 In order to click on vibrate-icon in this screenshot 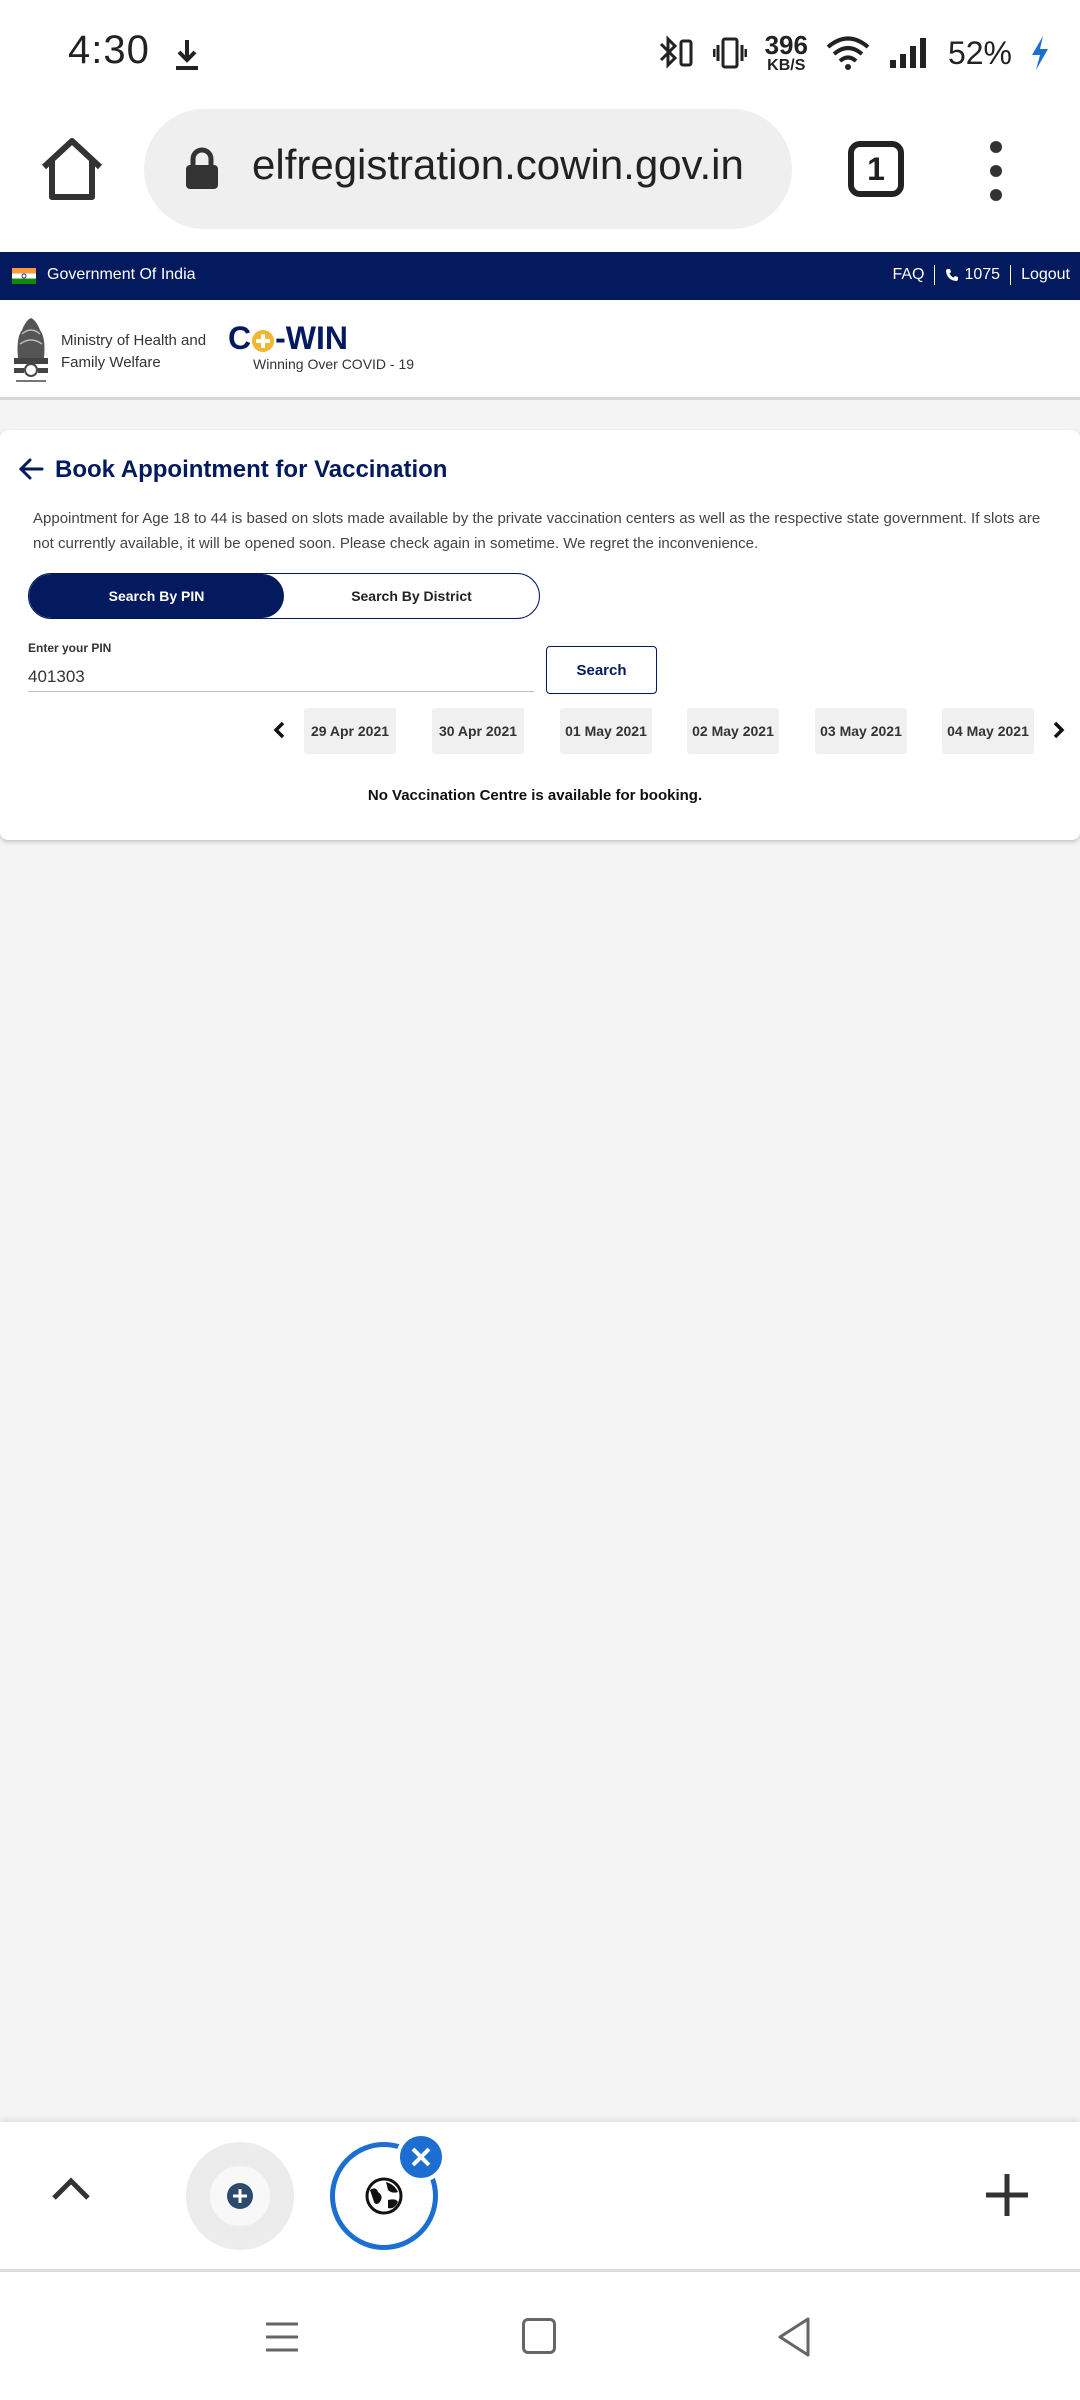, I will do `click(729, 53)`.